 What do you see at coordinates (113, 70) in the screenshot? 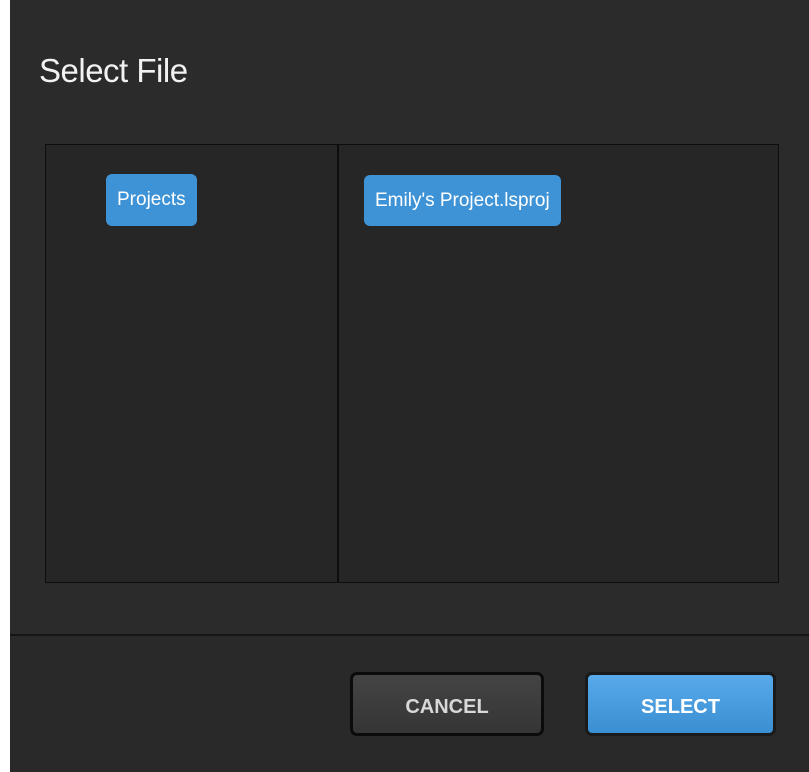
I see `dialog-title: Select File` at bounding box center [113, 70].